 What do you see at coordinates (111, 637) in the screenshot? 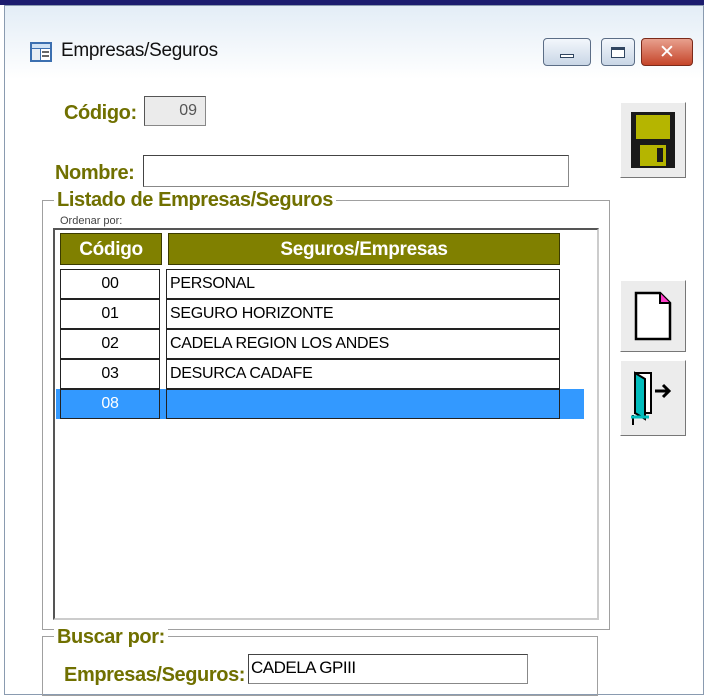
I see `buscar-legend: Buscar por:` at bounding box center [111, 637].